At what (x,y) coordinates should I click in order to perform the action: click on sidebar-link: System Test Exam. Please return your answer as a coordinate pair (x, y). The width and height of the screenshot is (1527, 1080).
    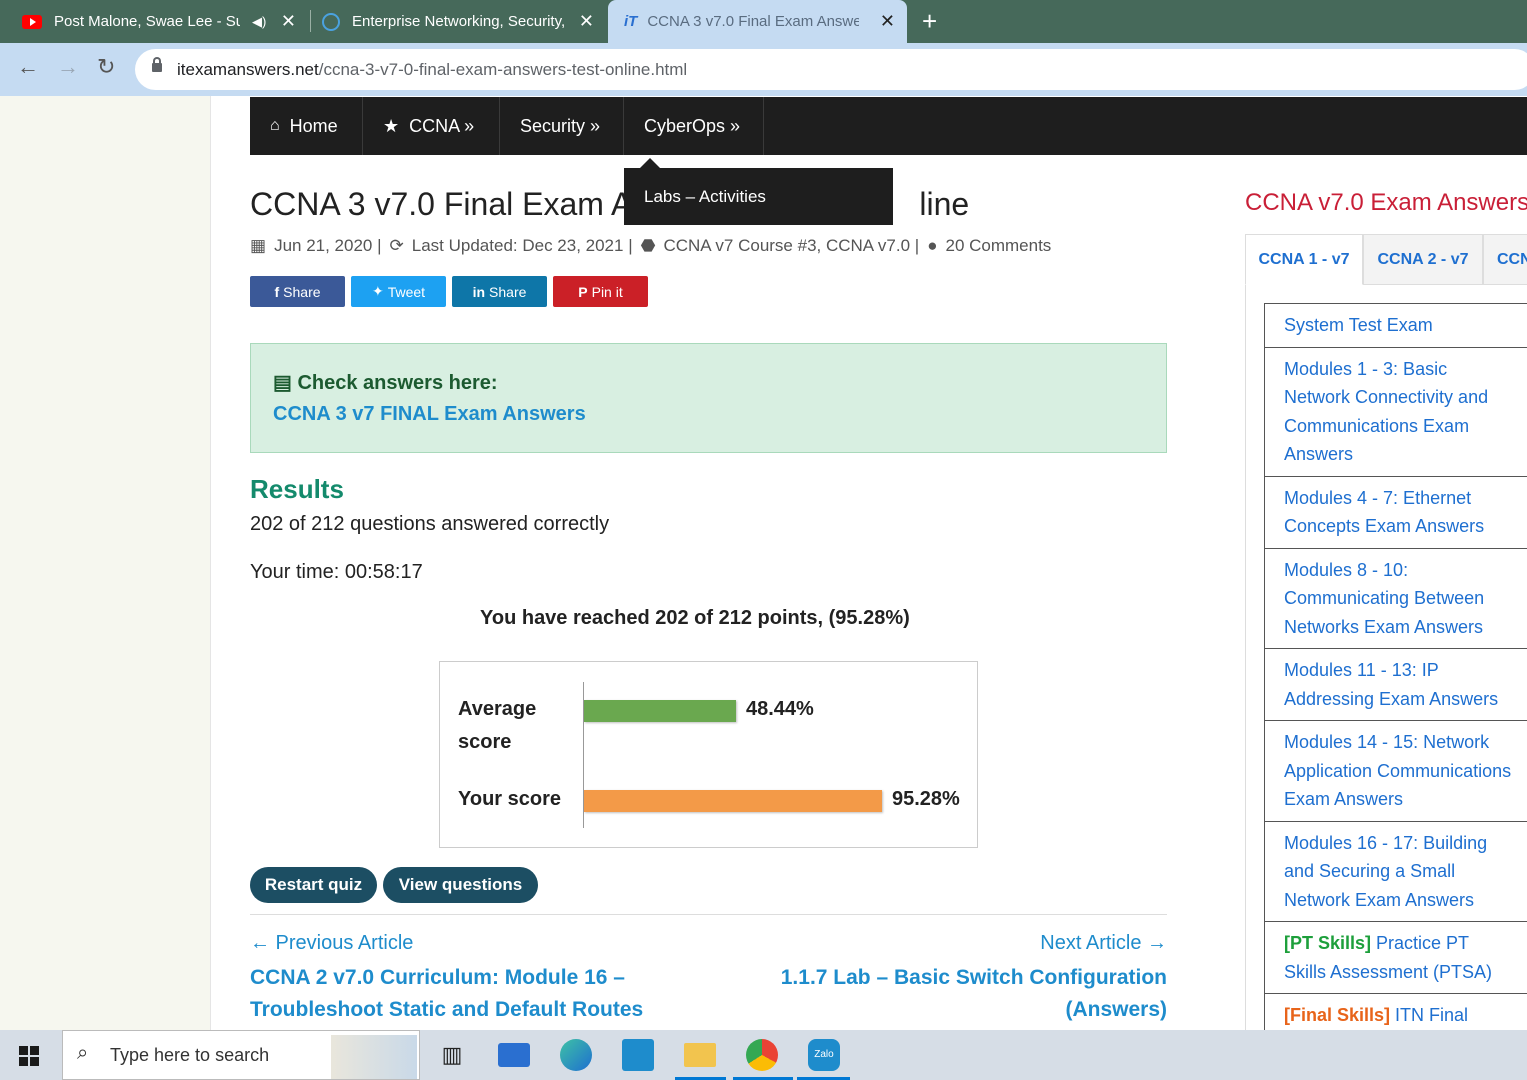
    Looking at the image, I should click on (1395, 325).